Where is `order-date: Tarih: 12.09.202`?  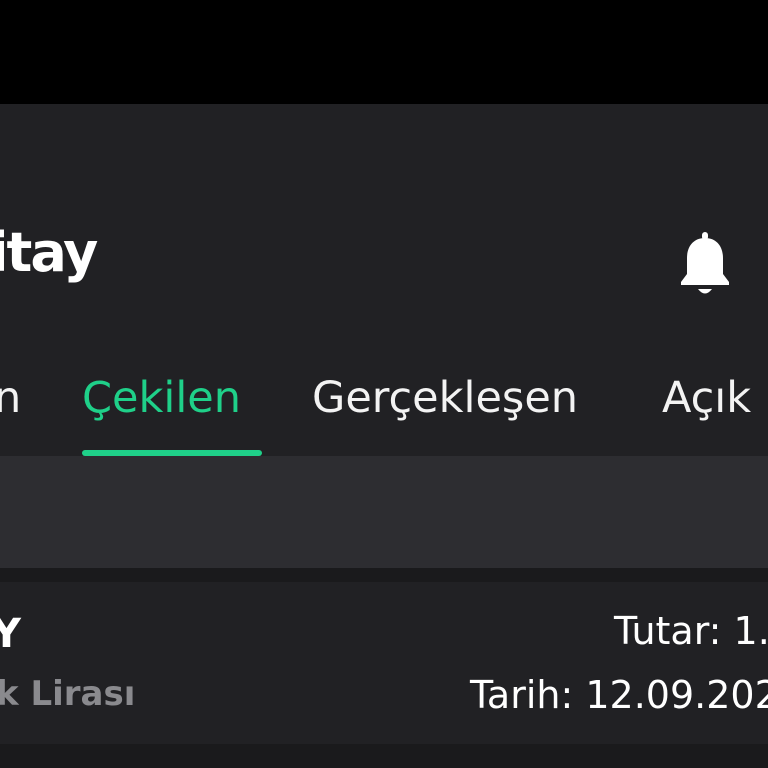 order-date: Tarih: 12.09.202 is located at coordinates (619, 695).